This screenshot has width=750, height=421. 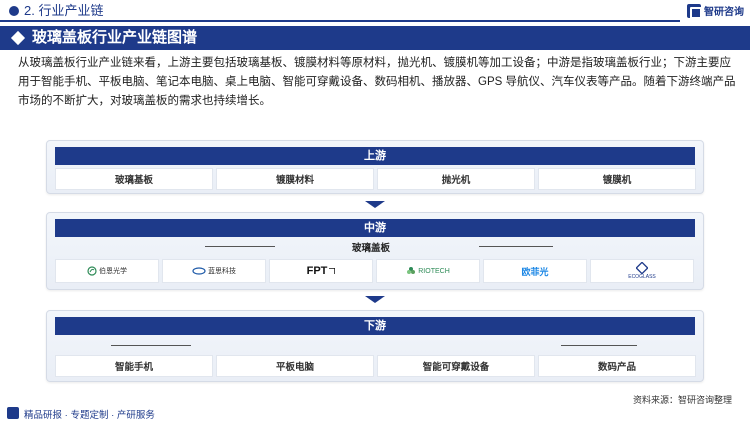 I want to click on company-logo-fpt: FPT, so click(x=321, y=271).